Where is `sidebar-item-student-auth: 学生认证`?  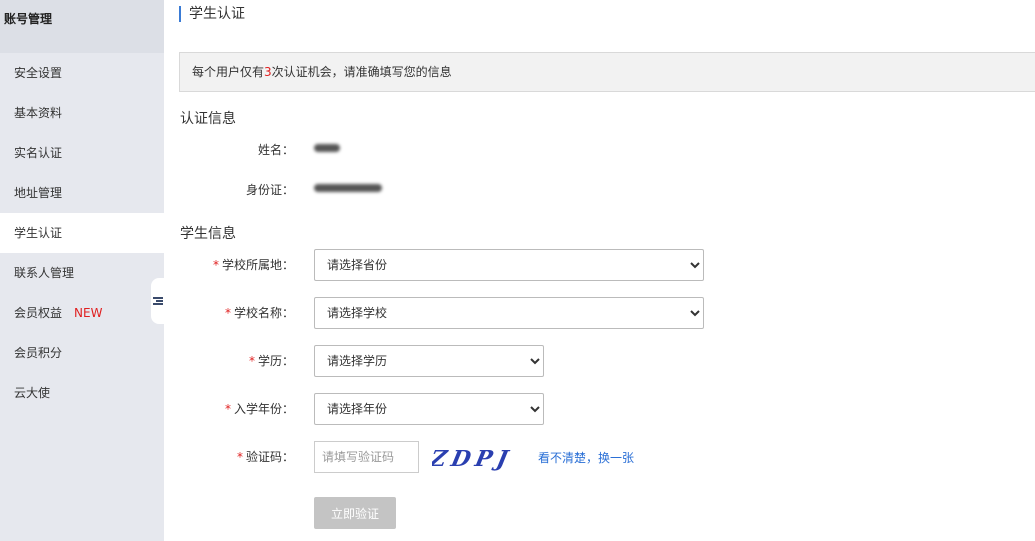 sidebar-item-student-auth: 学生认证 is located at coordinates (82, 233).